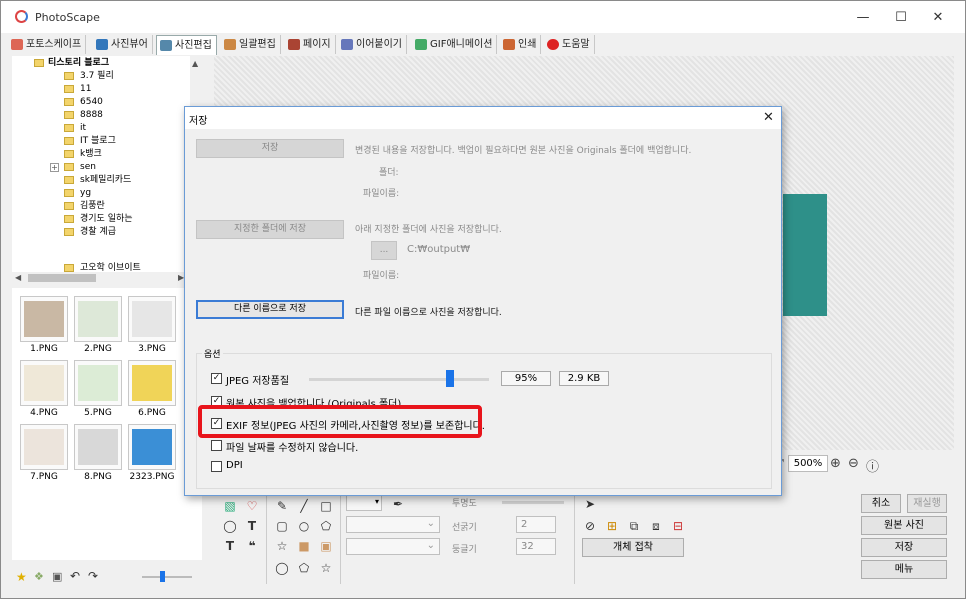  What do you see at coordinates (230, 526) in the screenshot?
I see `speech-bubble-icon: ◯` at bounding box center [230, 526].